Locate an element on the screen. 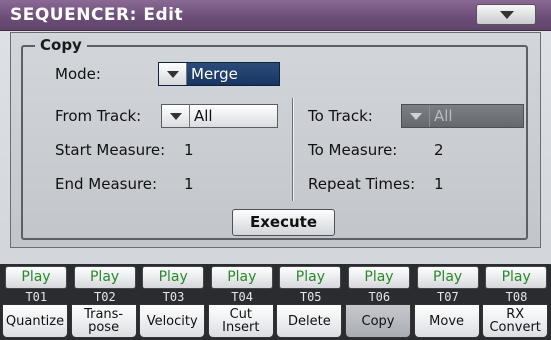  track-number: T02 is located at coordinates (105, 297).